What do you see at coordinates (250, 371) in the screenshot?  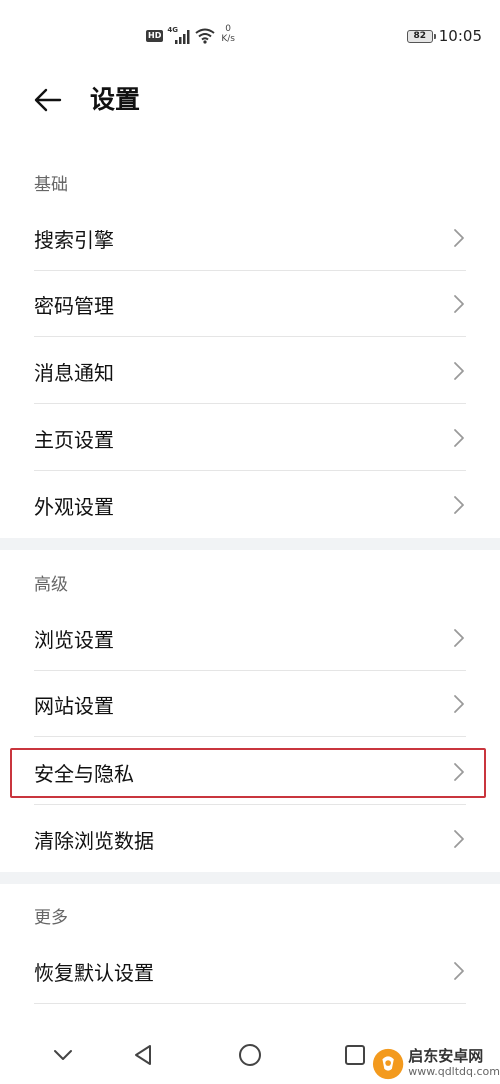 I see `settings-item-notifications: 消息通知` at bounding box center [250, 371].